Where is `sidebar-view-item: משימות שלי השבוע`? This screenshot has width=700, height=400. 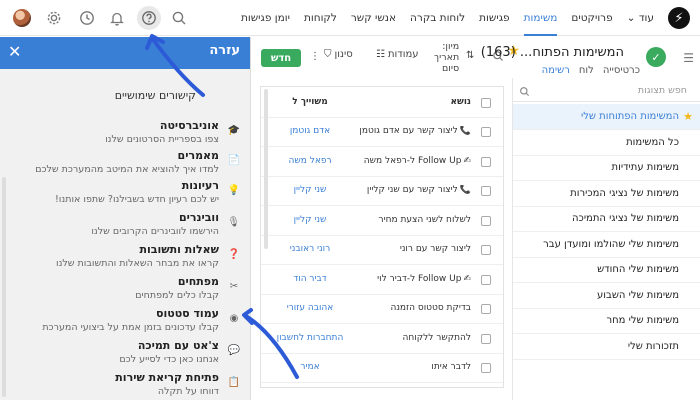
sidebar-view-item: משימות שלי השבוע is located at coordinates (606, 296).